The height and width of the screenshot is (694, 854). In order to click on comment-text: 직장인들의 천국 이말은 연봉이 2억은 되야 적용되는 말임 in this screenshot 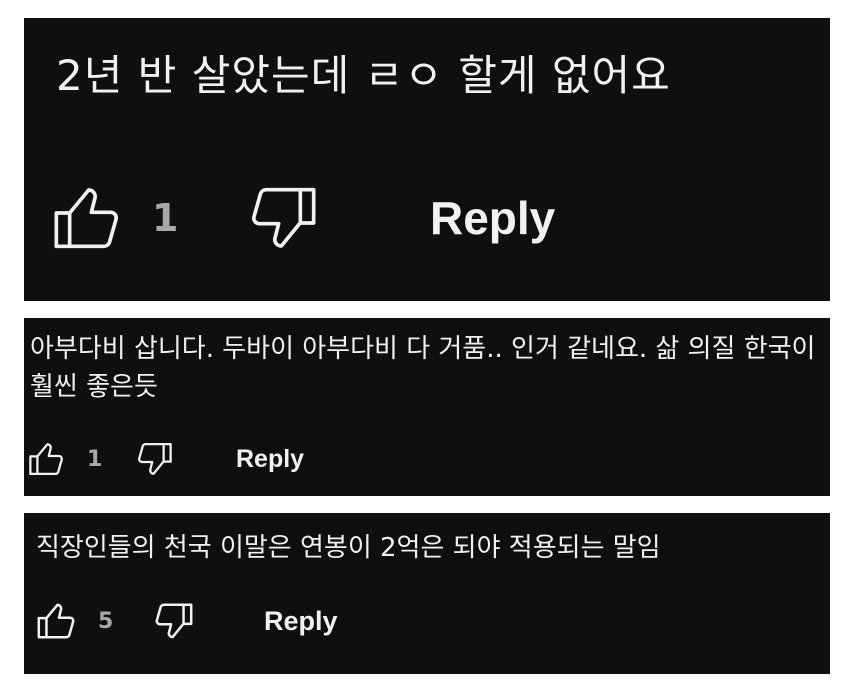, I will do `click(348, 548)`.